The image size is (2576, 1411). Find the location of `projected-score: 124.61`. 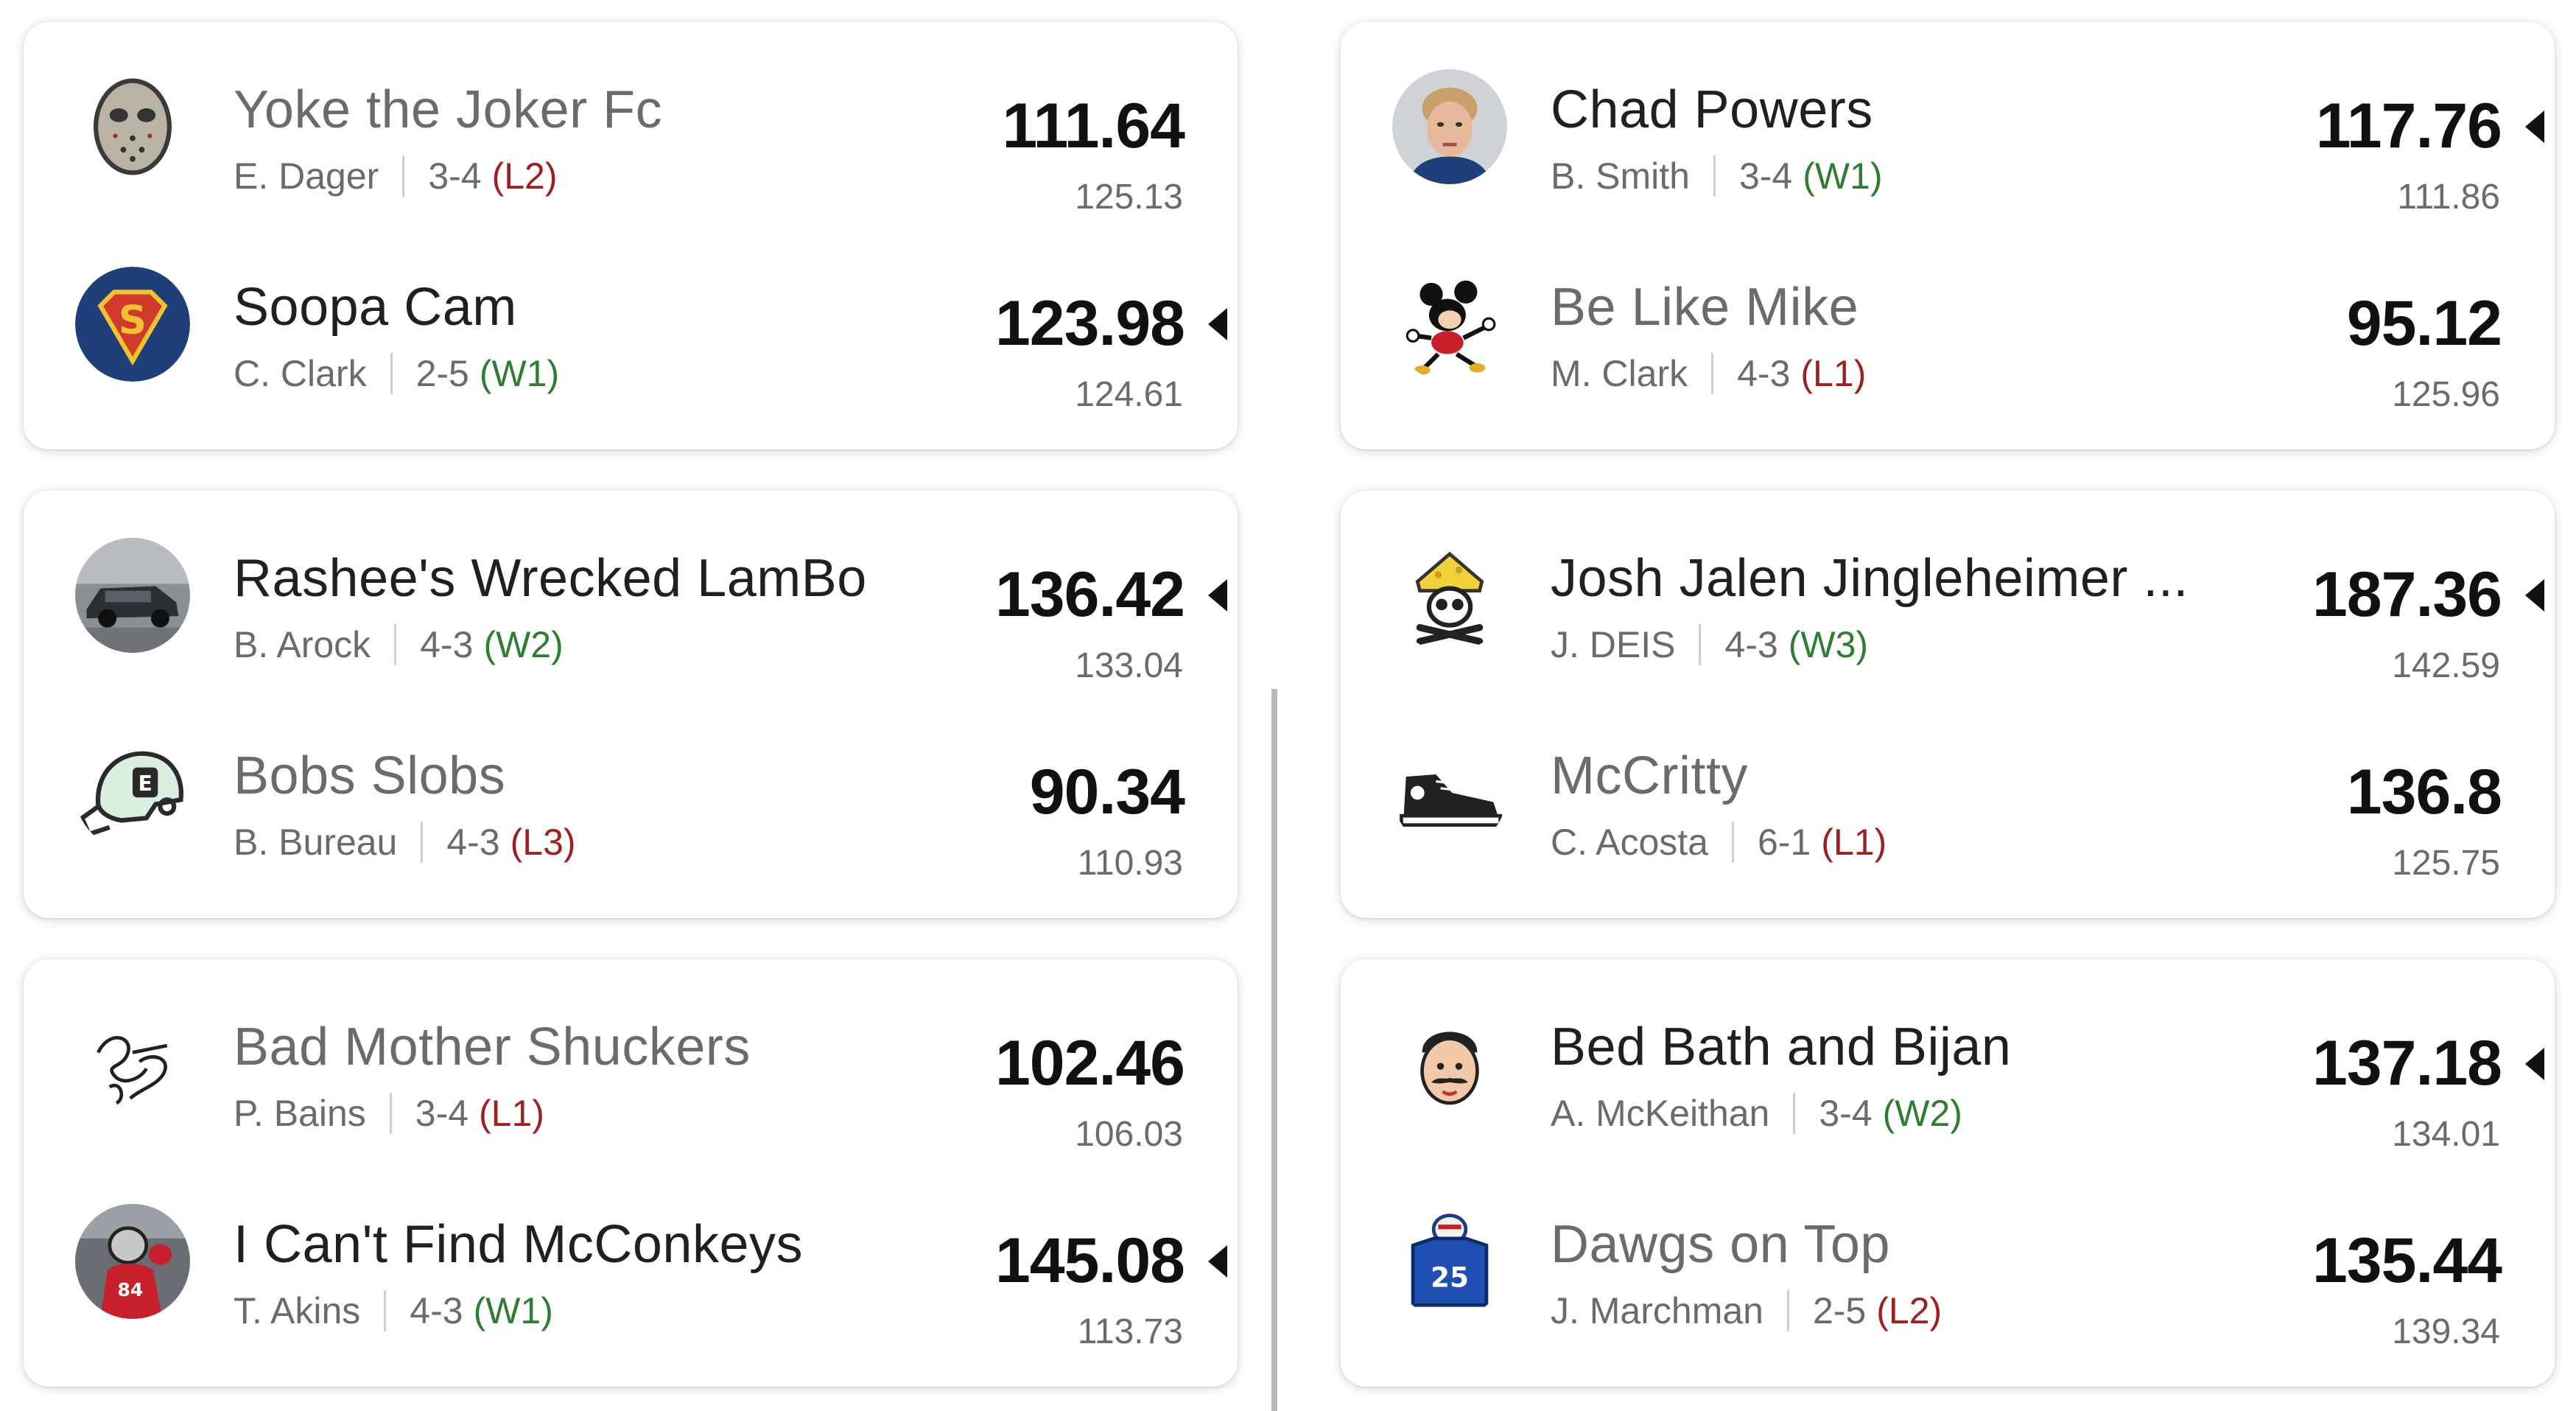

projected-score: 124.61 is located at coordinates (1129, 395).